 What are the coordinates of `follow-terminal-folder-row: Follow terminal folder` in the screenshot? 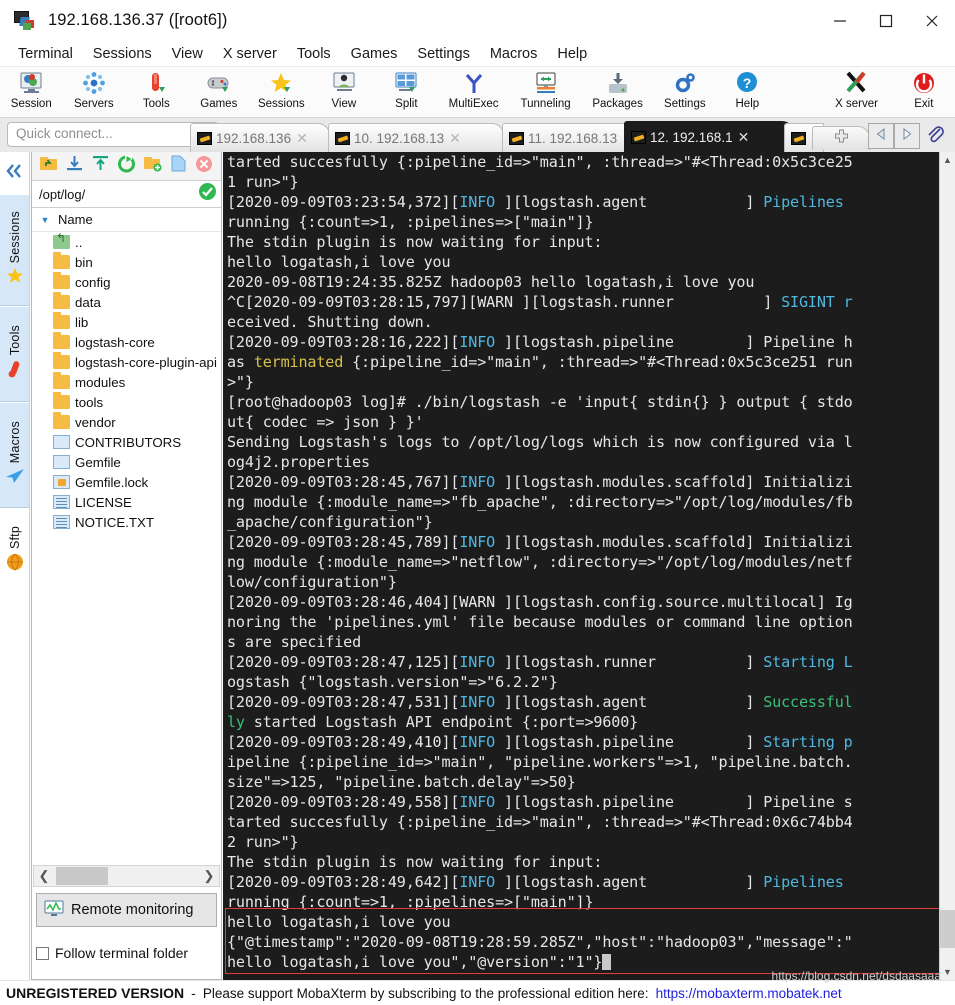 It's located at (112, 953).